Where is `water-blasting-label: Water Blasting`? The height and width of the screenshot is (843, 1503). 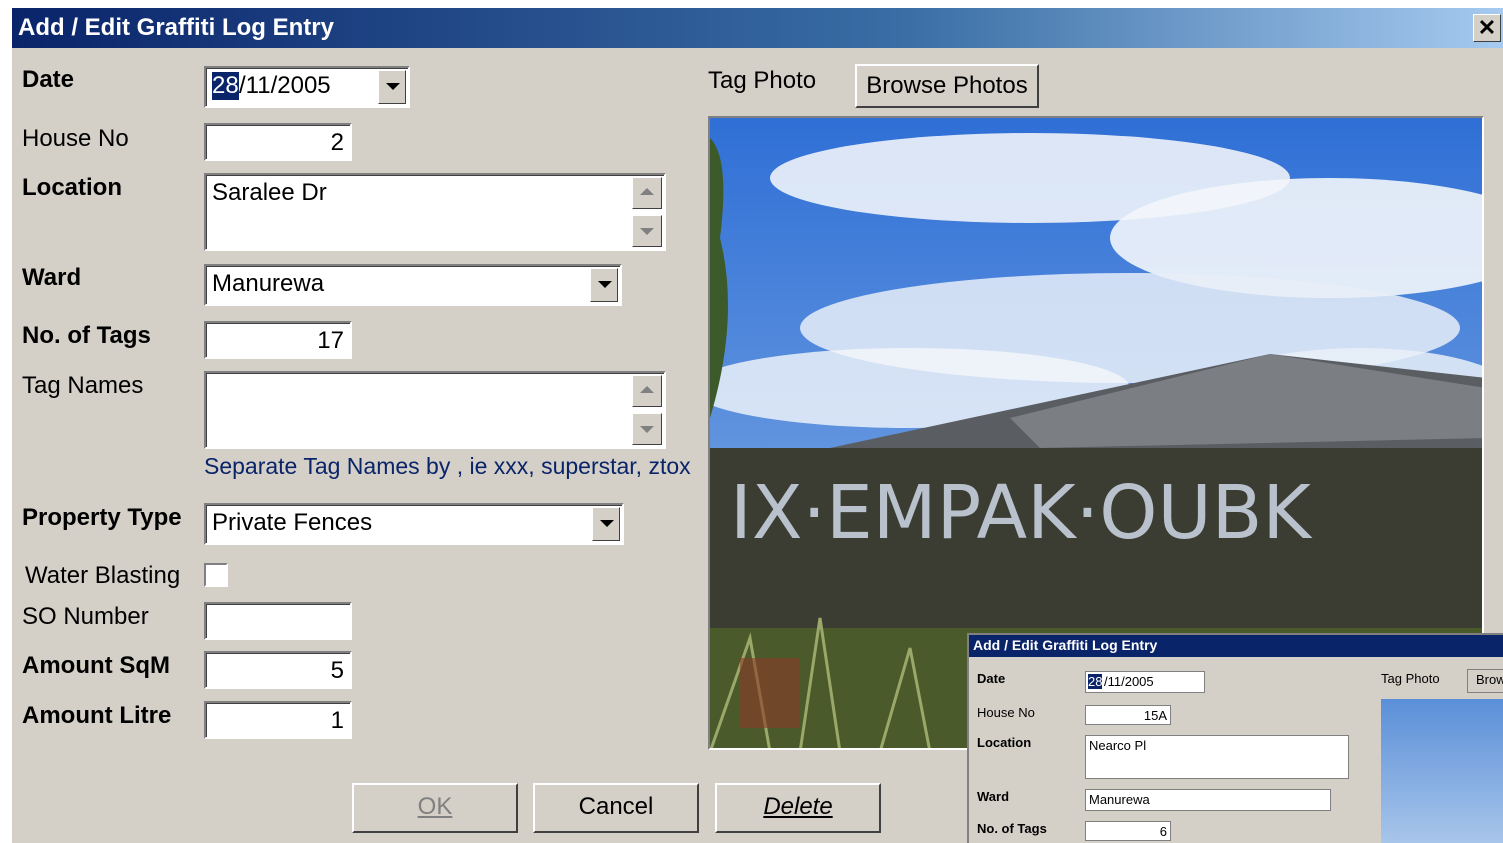
water-blasting-label: Water Blasting is located at coordinates (103, 575).